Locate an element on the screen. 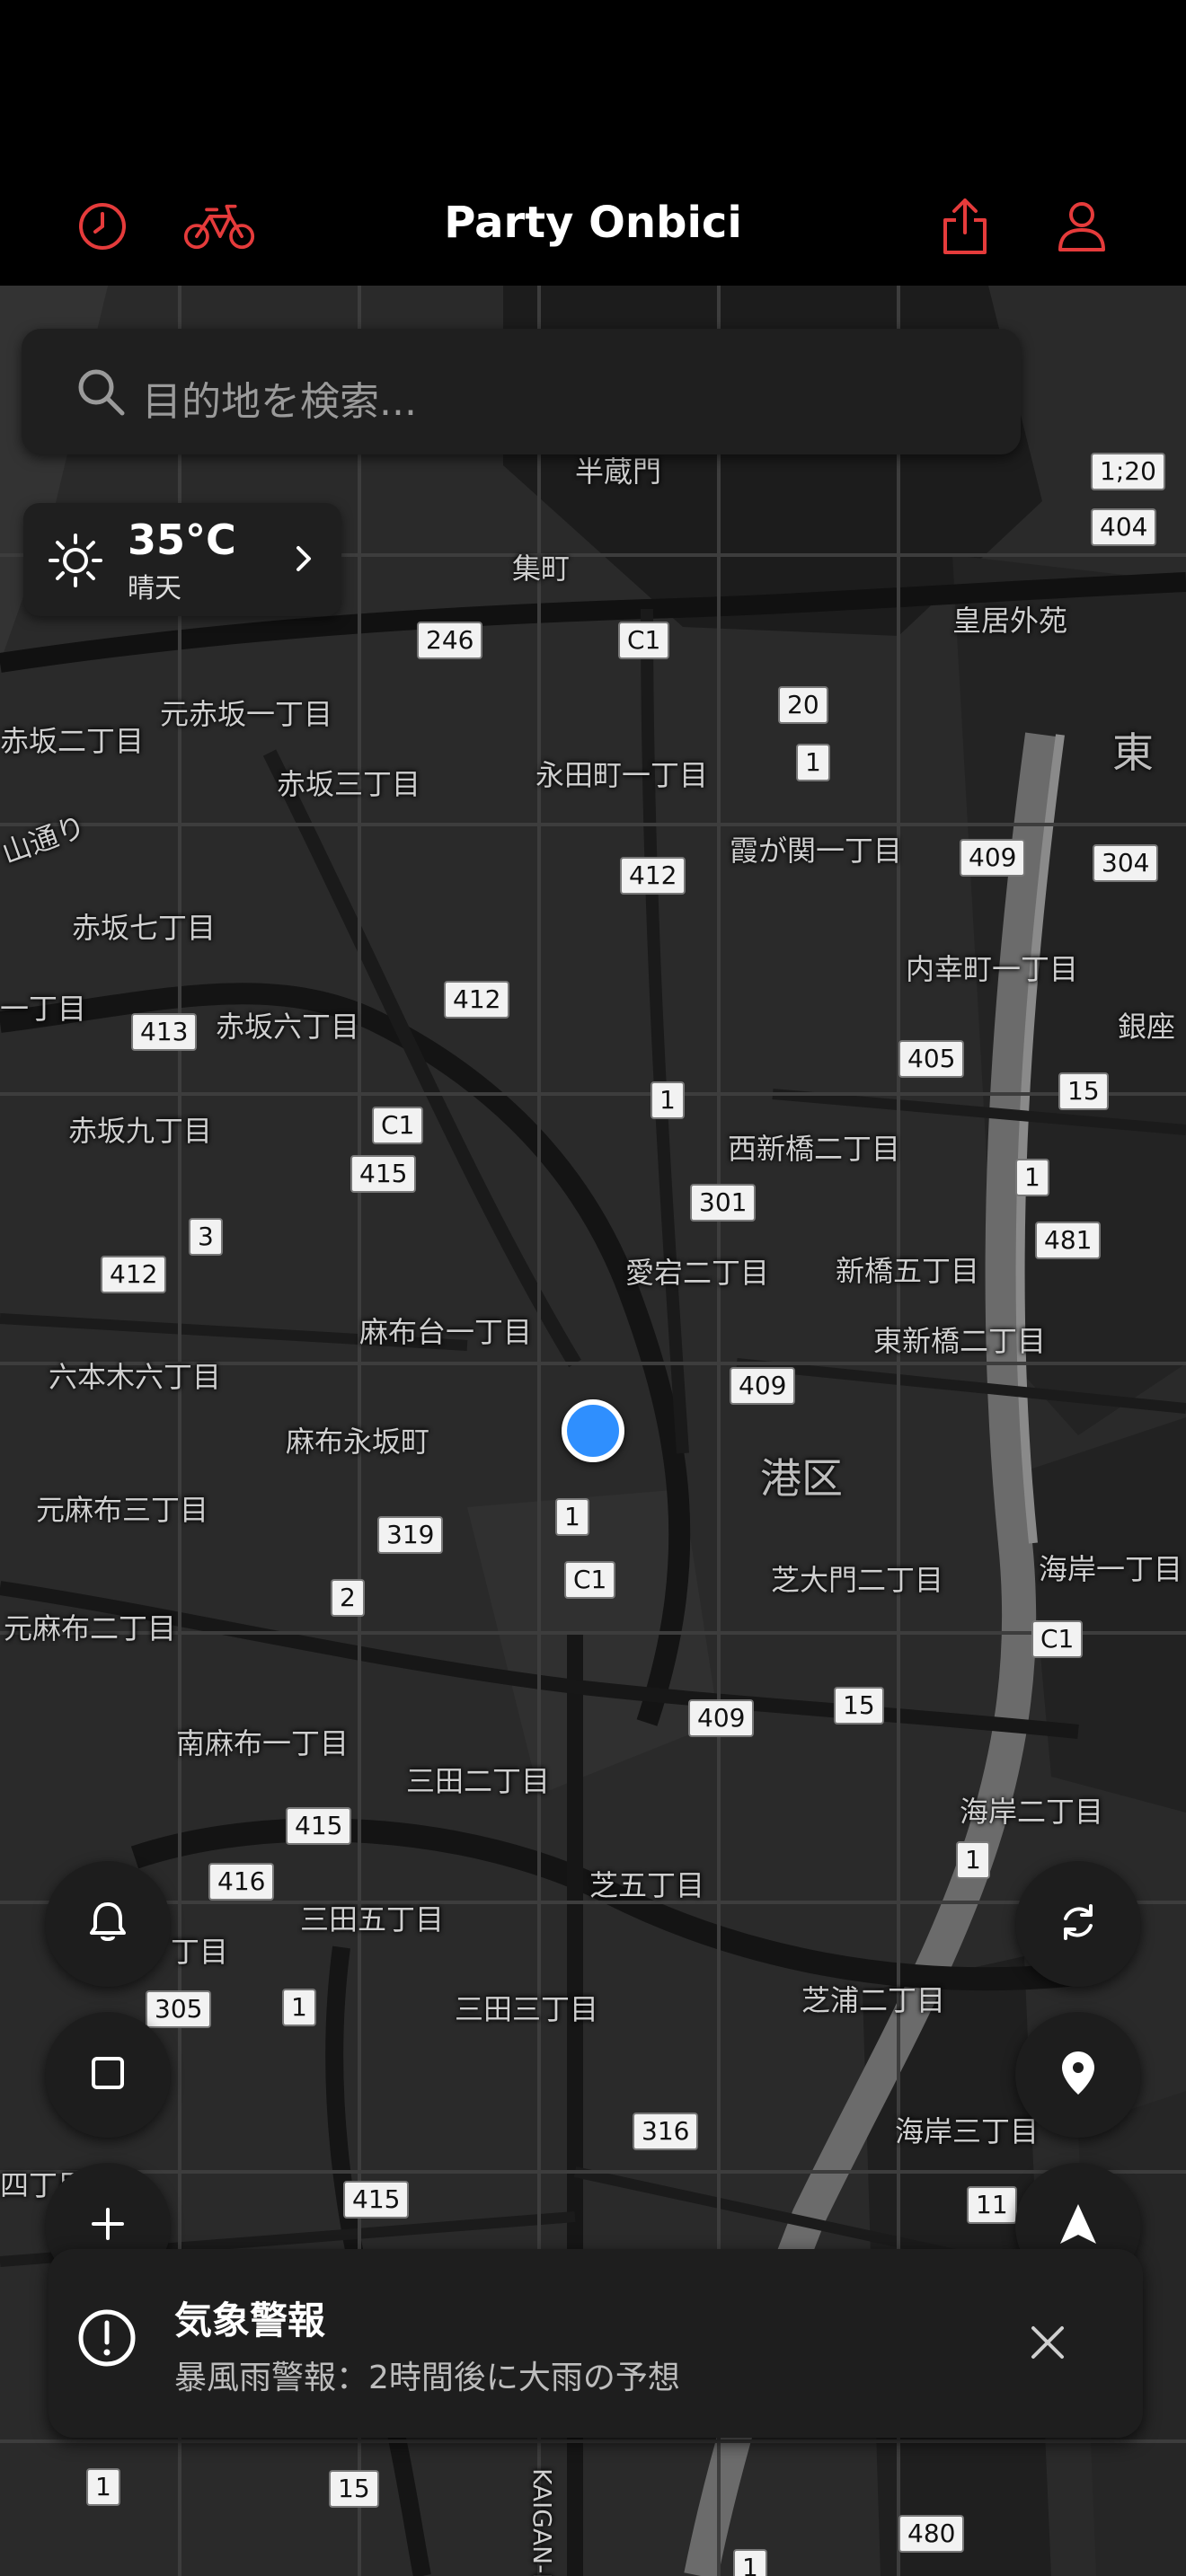  share-icon is located at coordinates (965, 226).